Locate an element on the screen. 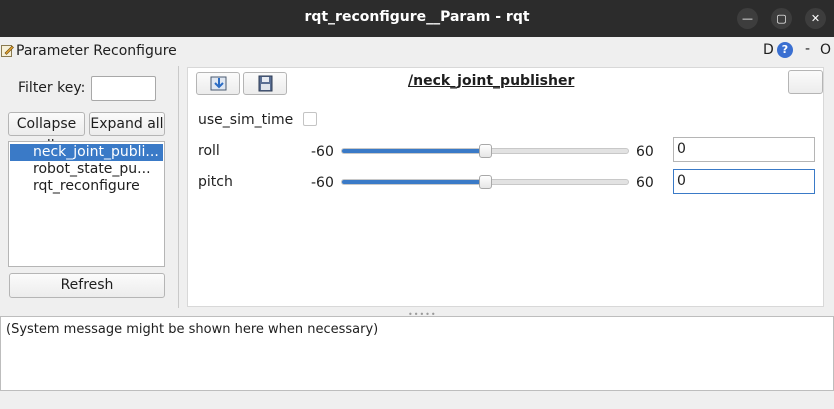  pitch-slider-fill is located at coordinates (414, 182).